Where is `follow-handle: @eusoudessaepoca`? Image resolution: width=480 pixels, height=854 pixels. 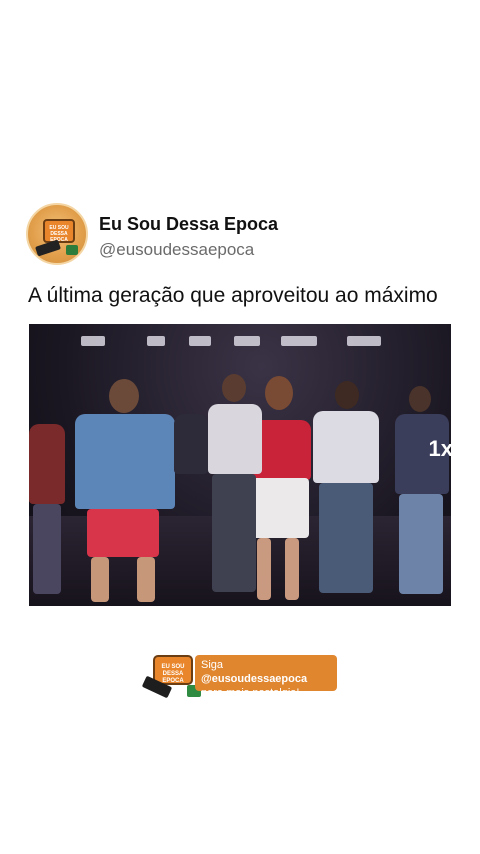
follow-handle: @eusoudessaepoca is located at coordinates (254, 679).